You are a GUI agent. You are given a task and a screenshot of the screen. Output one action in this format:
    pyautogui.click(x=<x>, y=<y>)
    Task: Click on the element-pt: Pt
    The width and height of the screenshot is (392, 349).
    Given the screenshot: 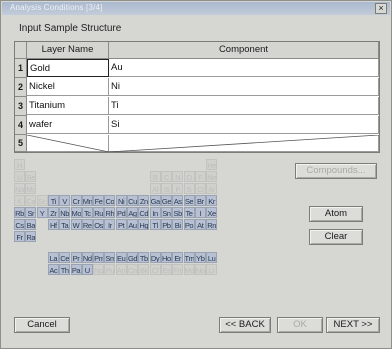 What is the action you would take?
    pyautogui.click(x=121, y=224)
    